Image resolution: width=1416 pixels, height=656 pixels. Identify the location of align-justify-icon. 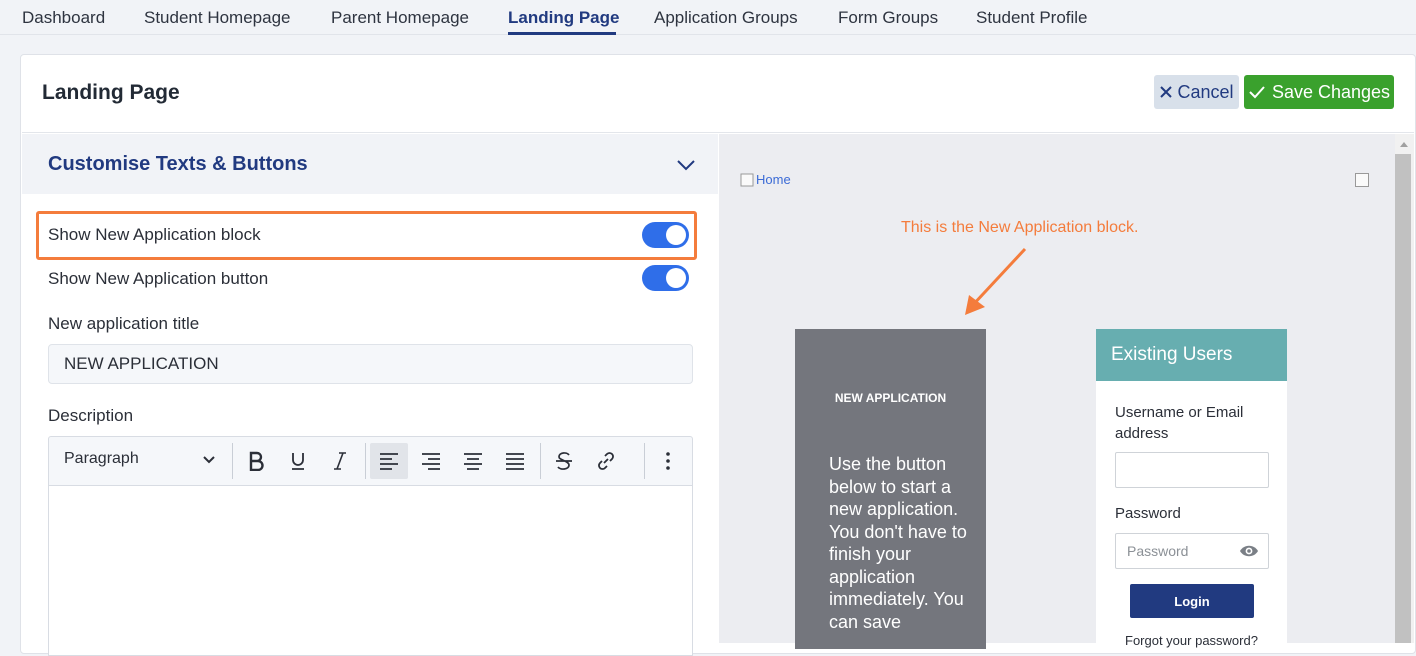
(515, 461).